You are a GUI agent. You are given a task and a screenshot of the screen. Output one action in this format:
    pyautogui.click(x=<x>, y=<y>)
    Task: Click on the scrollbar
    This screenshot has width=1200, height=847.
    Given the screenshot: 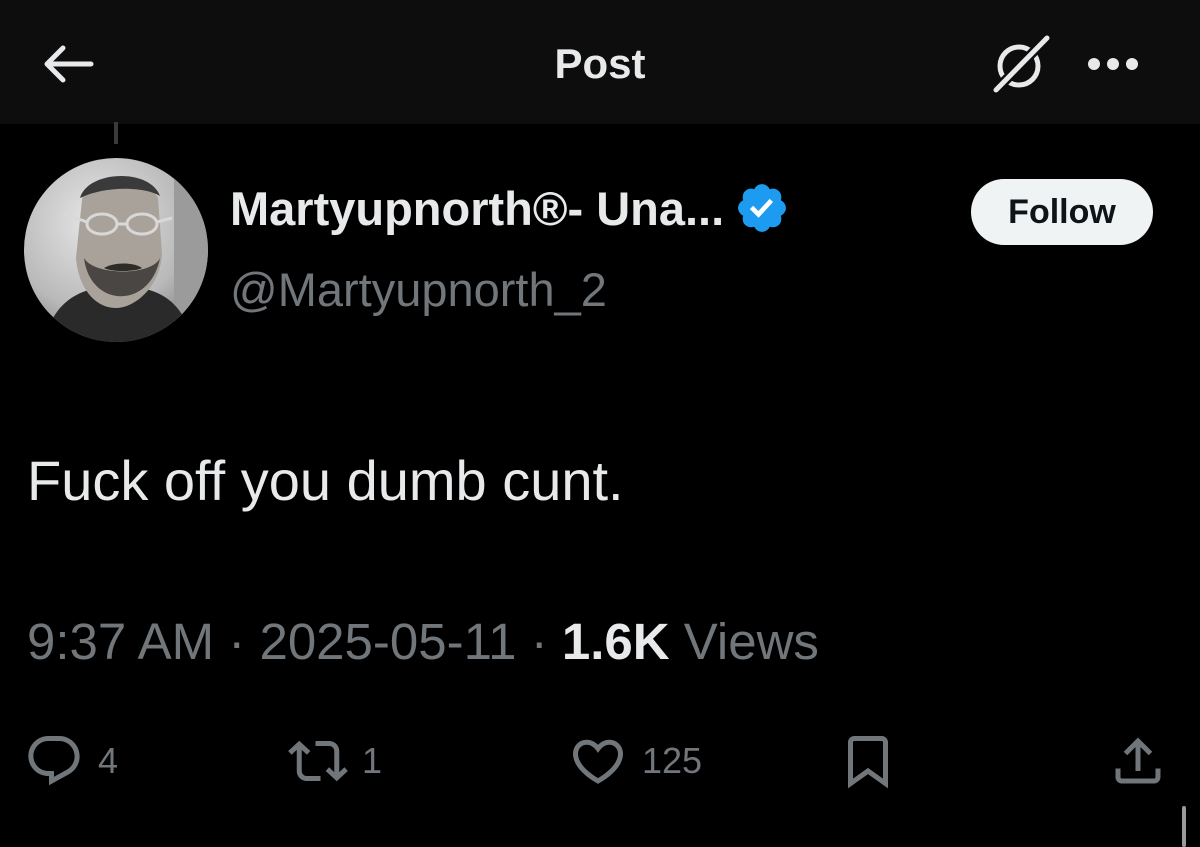 What is the action you would take?
    pyautogui.click(x=1184, y=826)
    